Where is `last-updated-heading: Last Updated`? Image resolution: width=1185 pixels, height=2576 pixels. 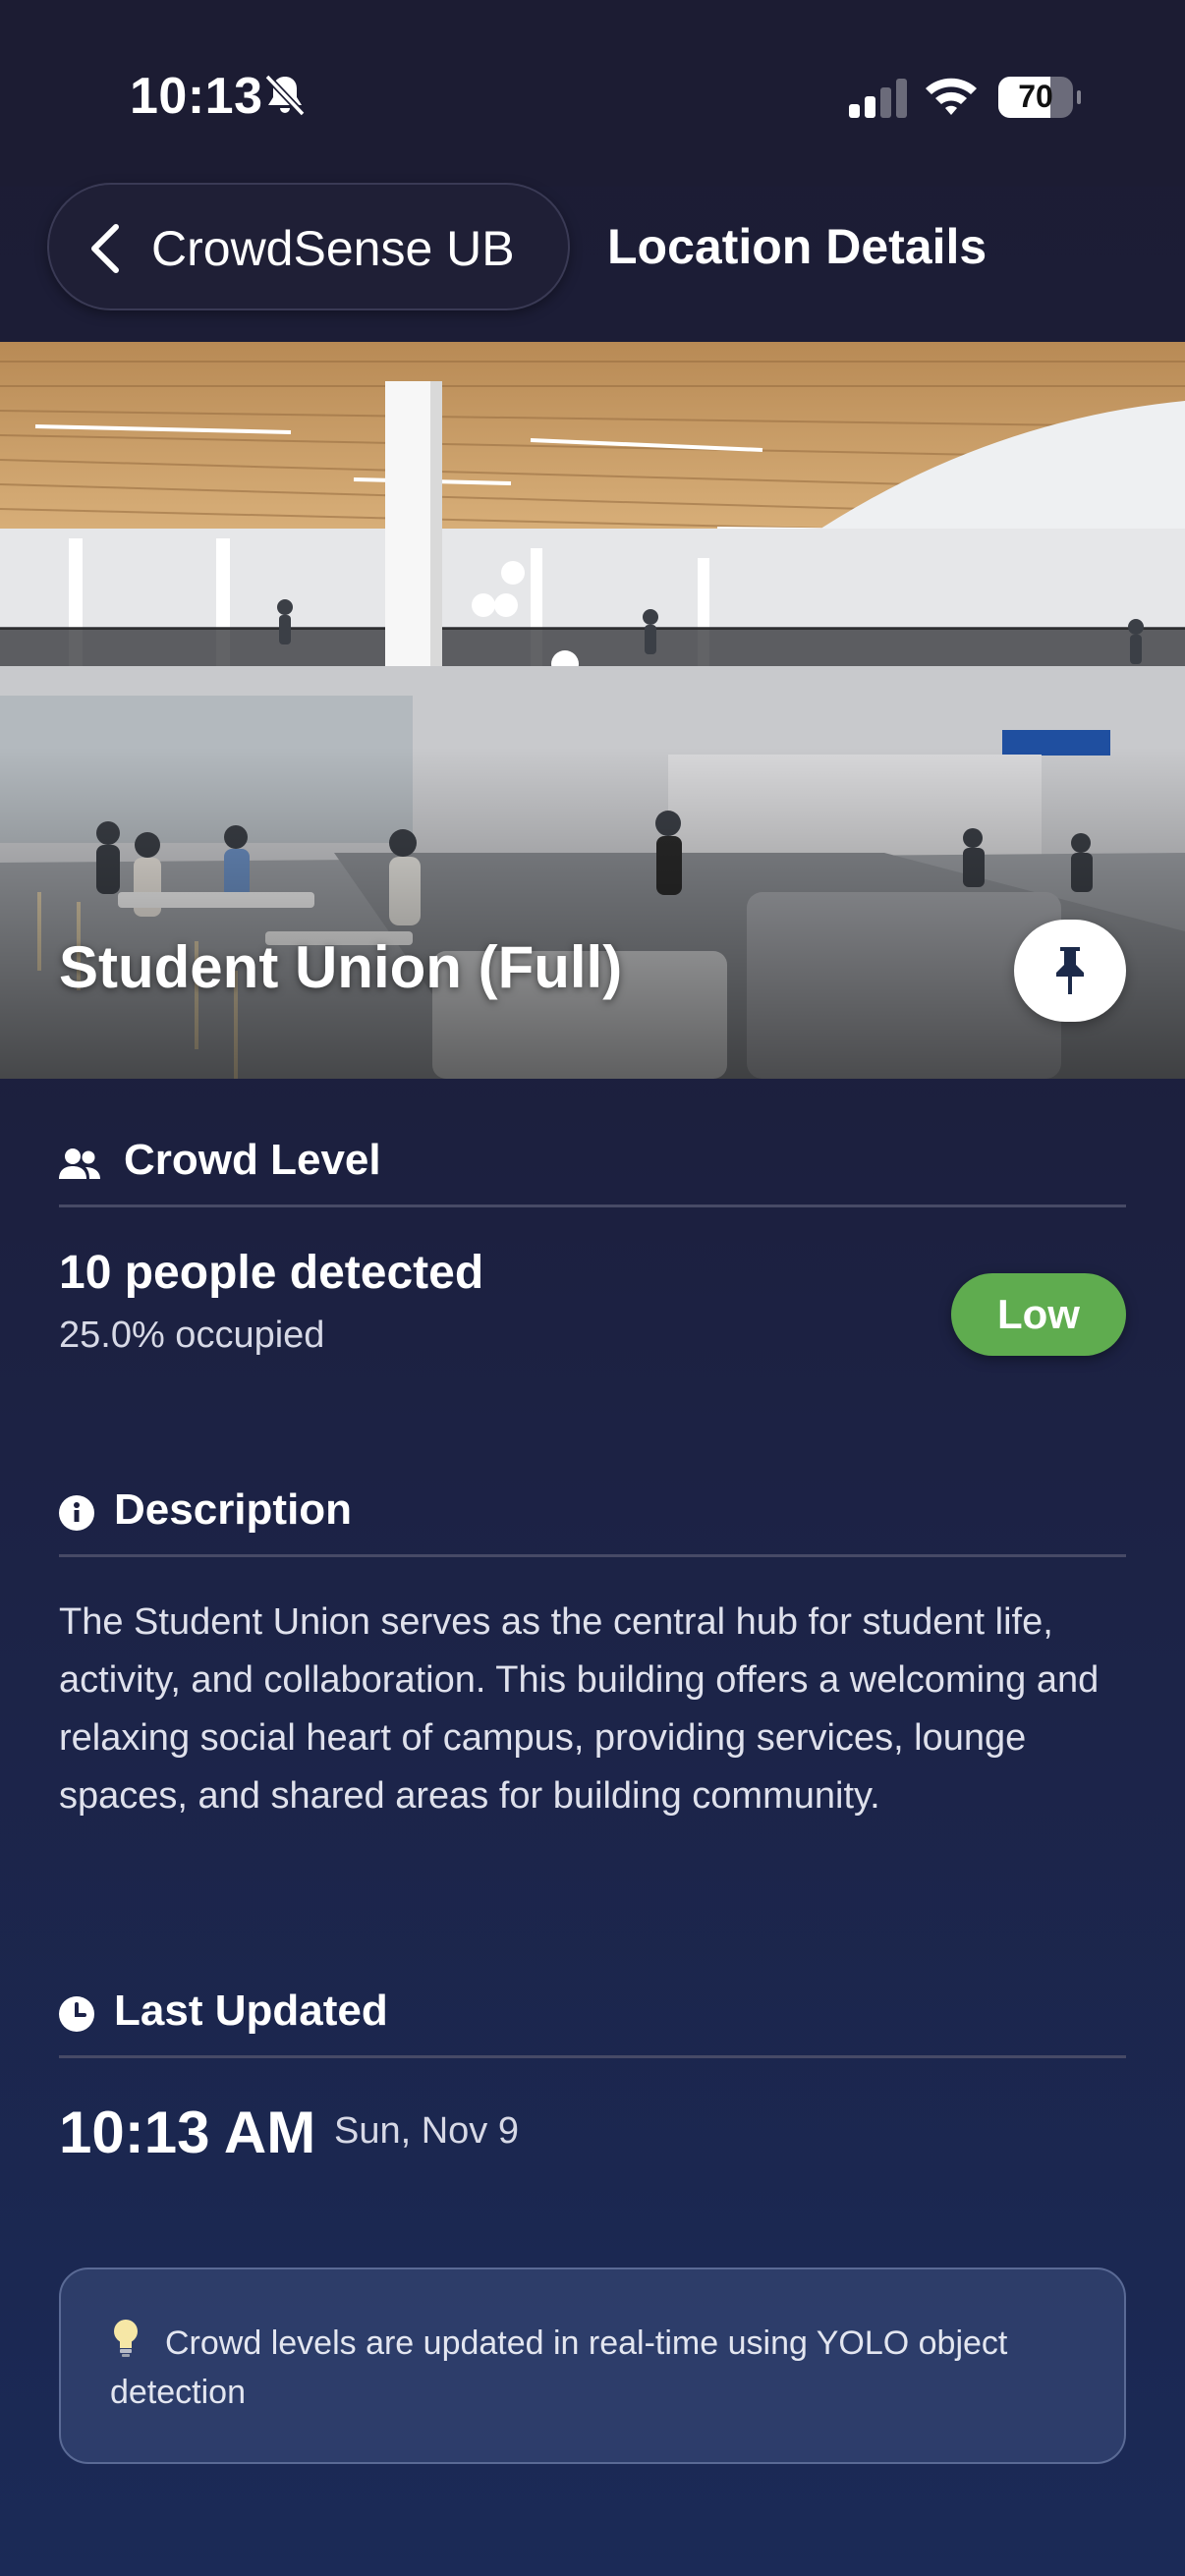
last-updated-heading: Last Updated is located at coordinates (251, 2011).